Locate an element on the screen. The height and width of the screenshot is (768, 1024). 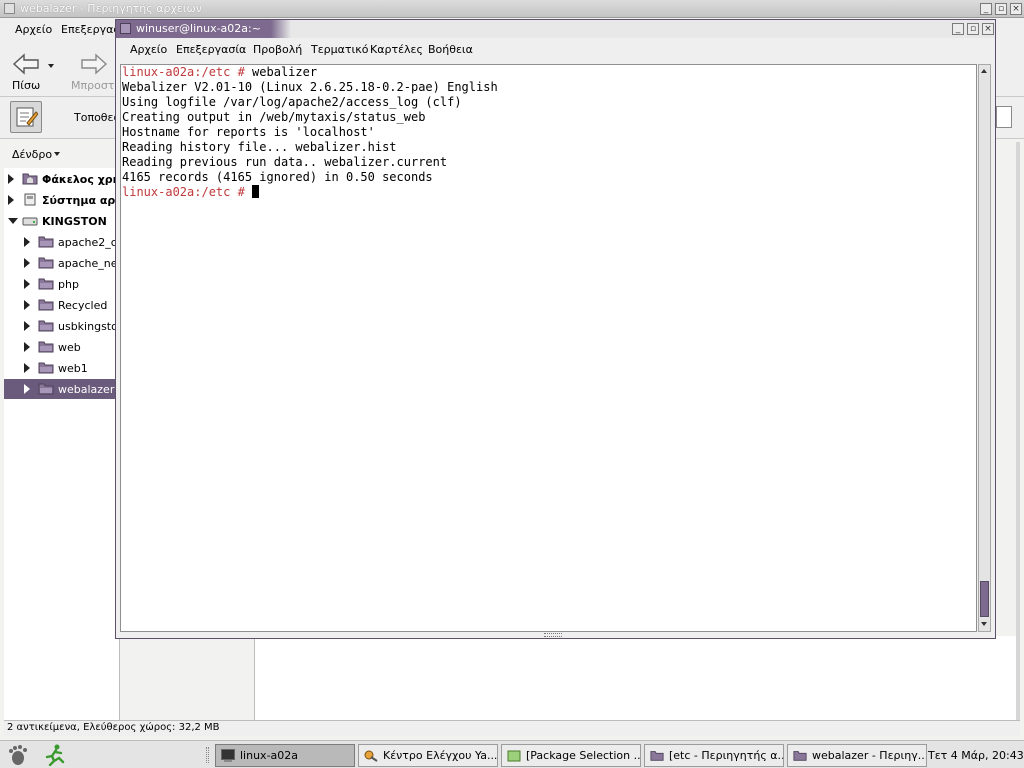
expander-open-icon is located at coordinates (13, 221).